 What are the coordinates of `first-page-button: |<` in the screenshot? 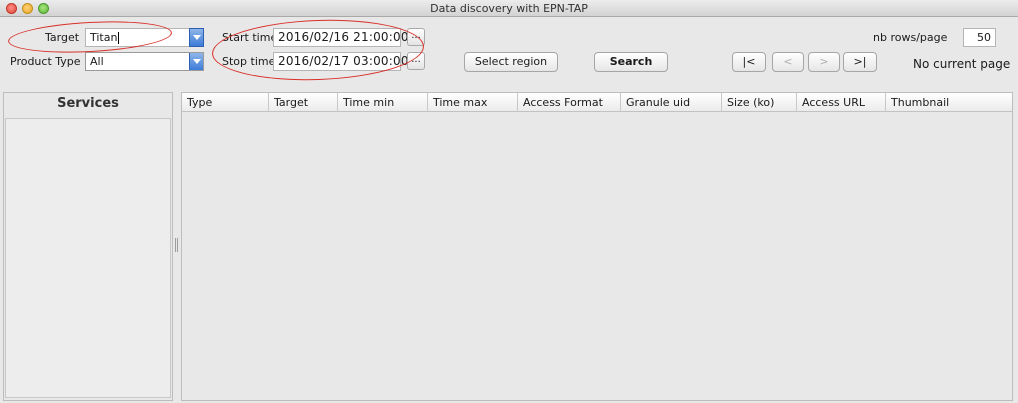 It's located at (749, 62).